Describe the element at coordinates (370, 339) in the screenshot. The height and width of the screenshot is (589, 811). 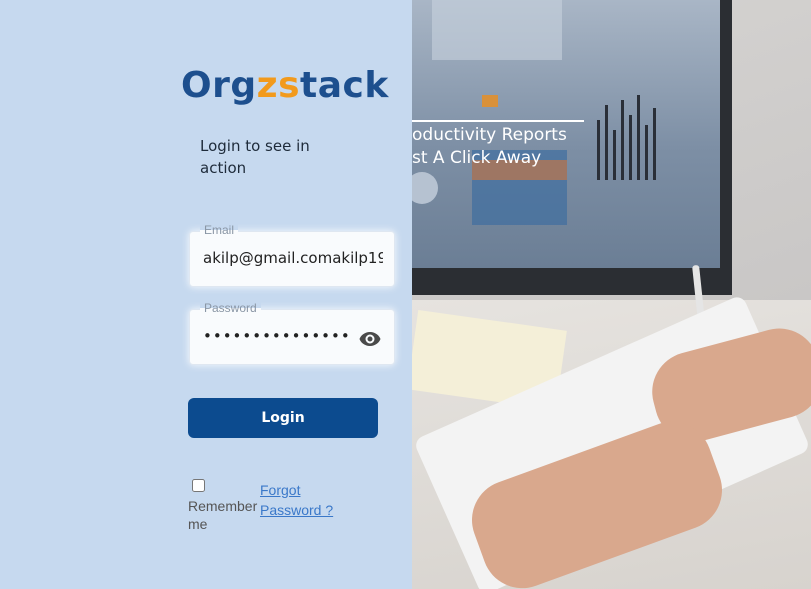
I see `eye-icon` at that location.